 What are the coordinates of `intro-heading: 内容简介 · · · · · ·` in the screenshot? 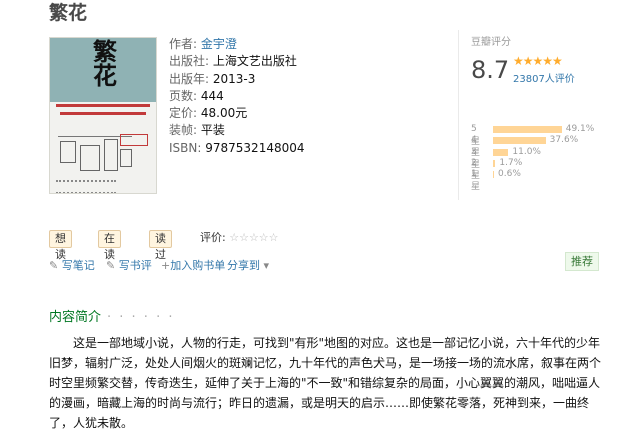 It's located at (111, 315).